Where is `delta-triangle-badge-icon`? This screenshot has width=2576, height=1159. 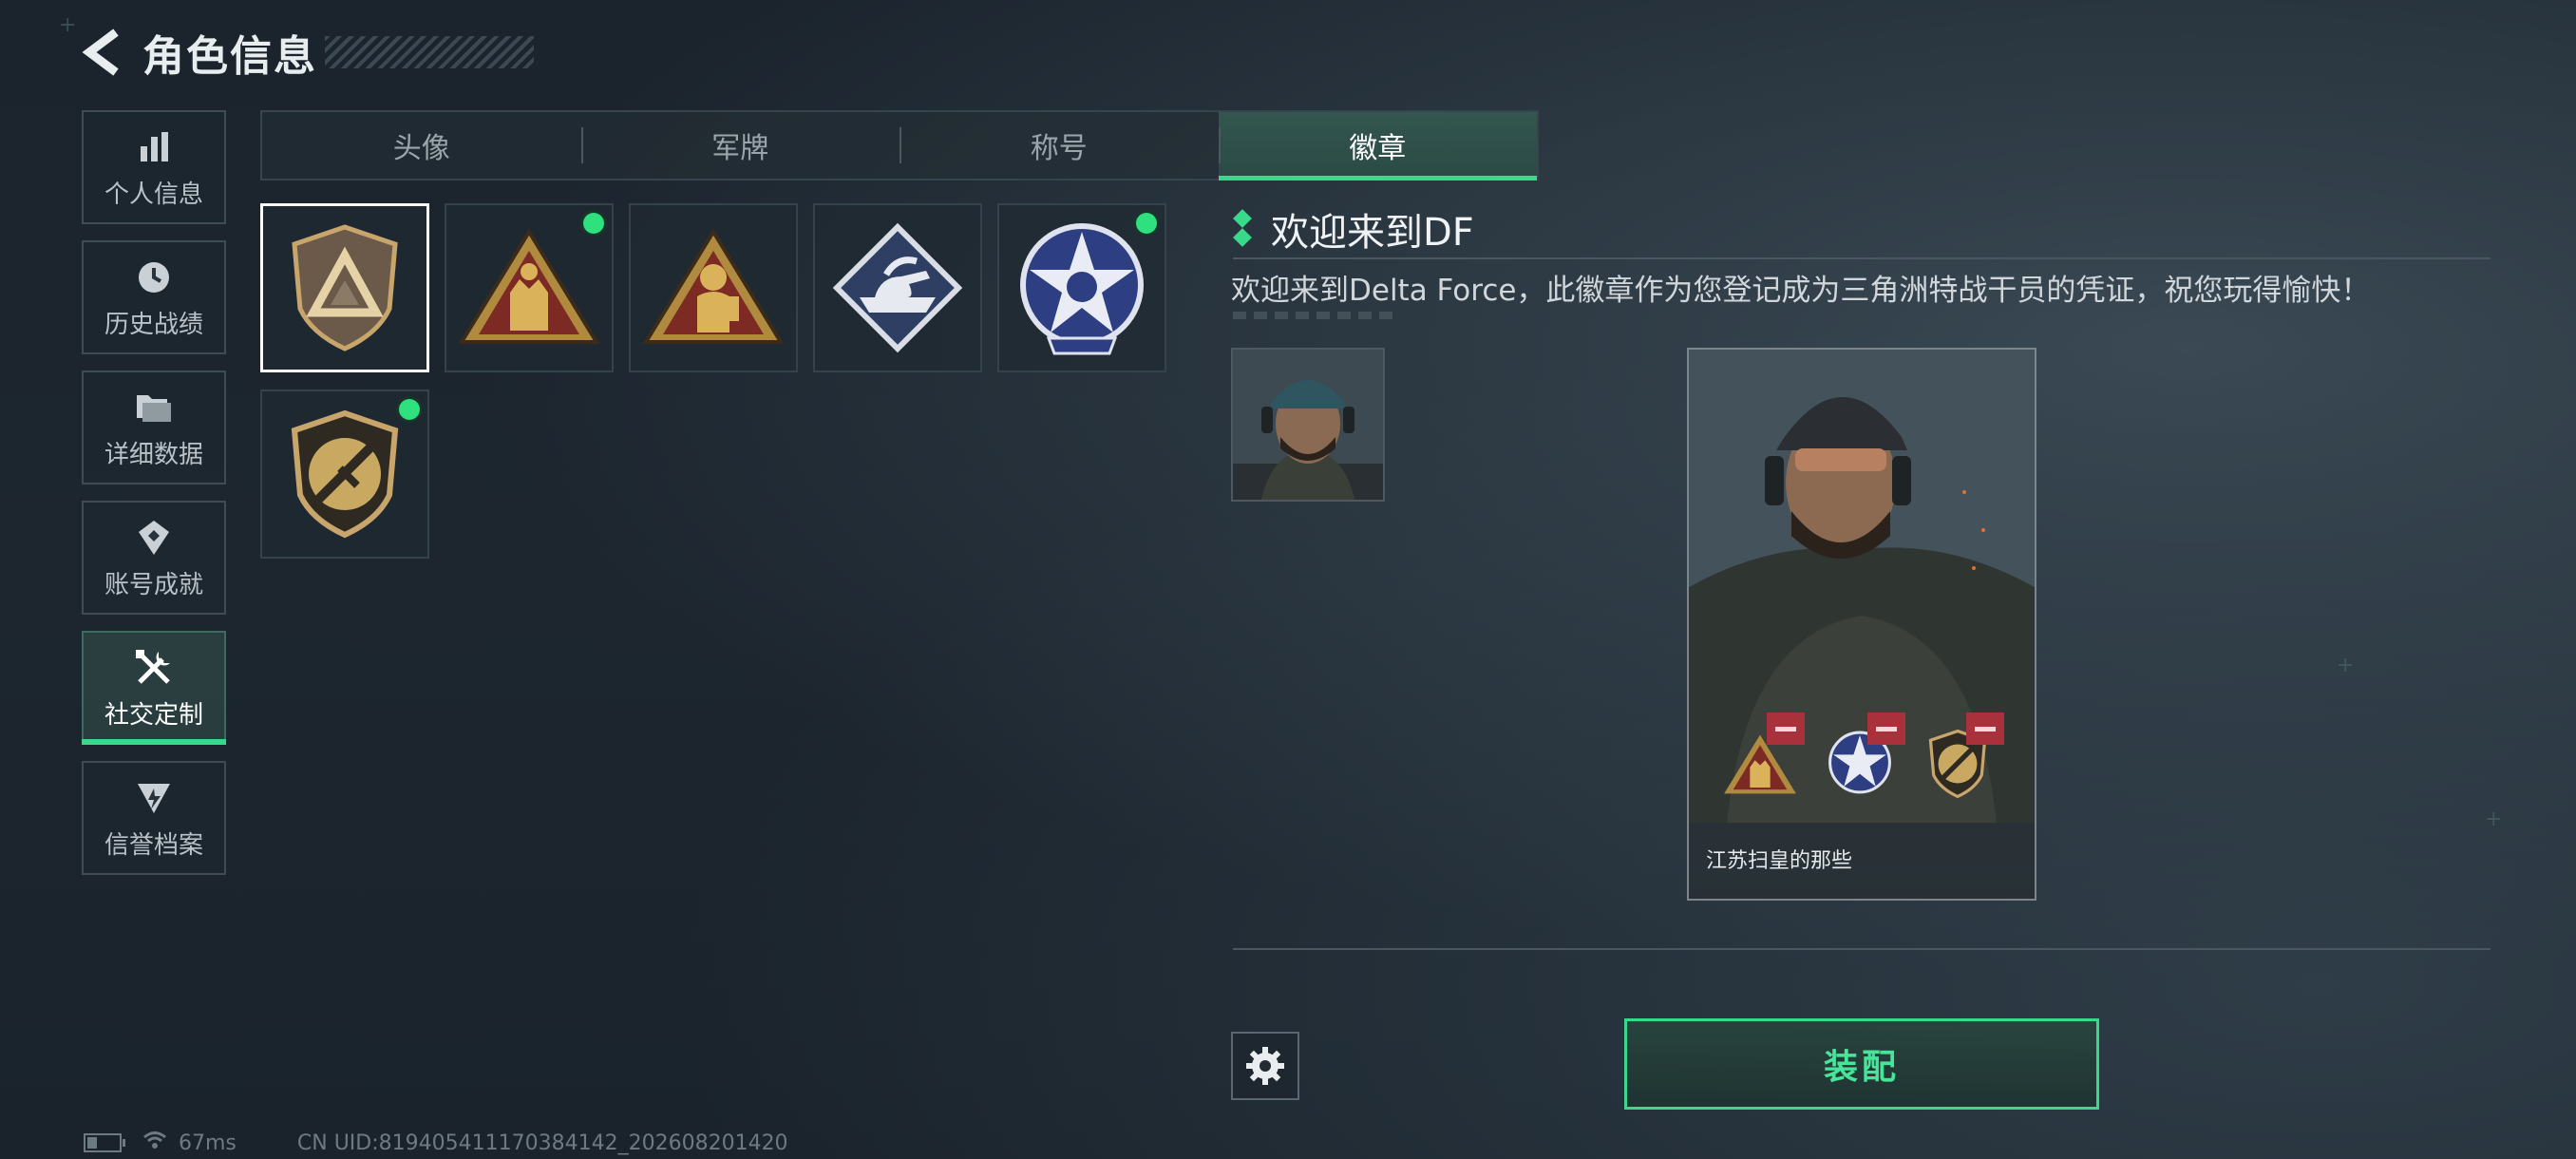
delta-triangle-badge-icon is located at coordinates (345, 288).